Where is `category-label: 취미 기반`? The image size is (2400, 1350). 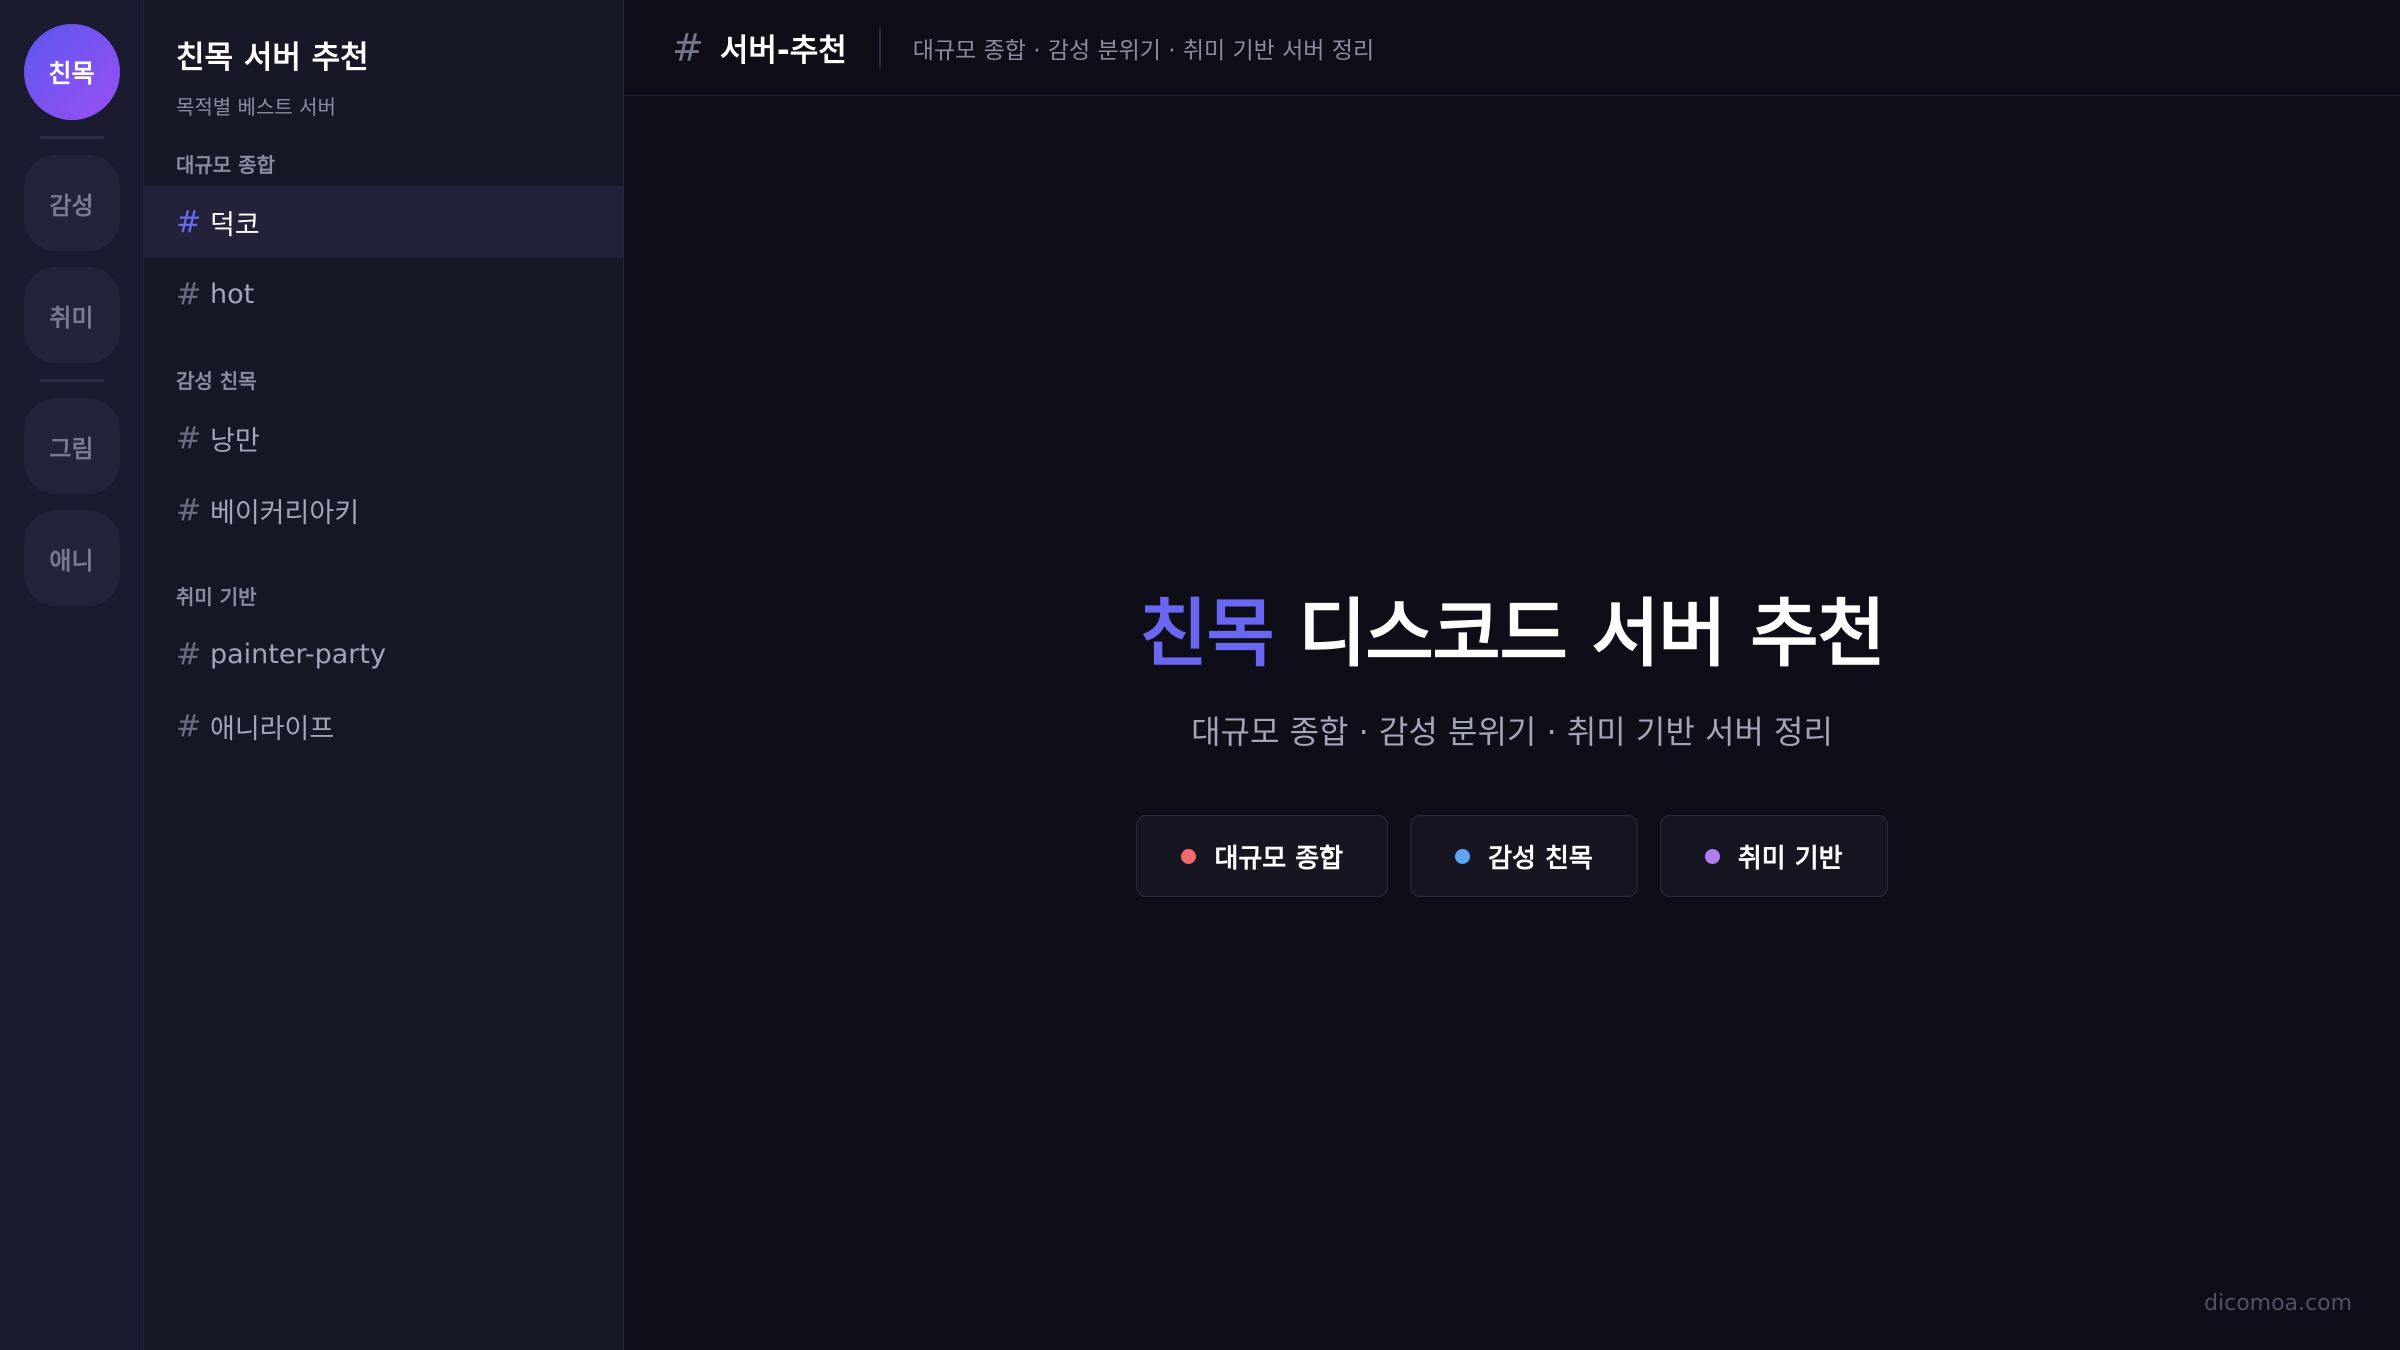
category-label: 취미 기반 is located at coordinates (216, 596).